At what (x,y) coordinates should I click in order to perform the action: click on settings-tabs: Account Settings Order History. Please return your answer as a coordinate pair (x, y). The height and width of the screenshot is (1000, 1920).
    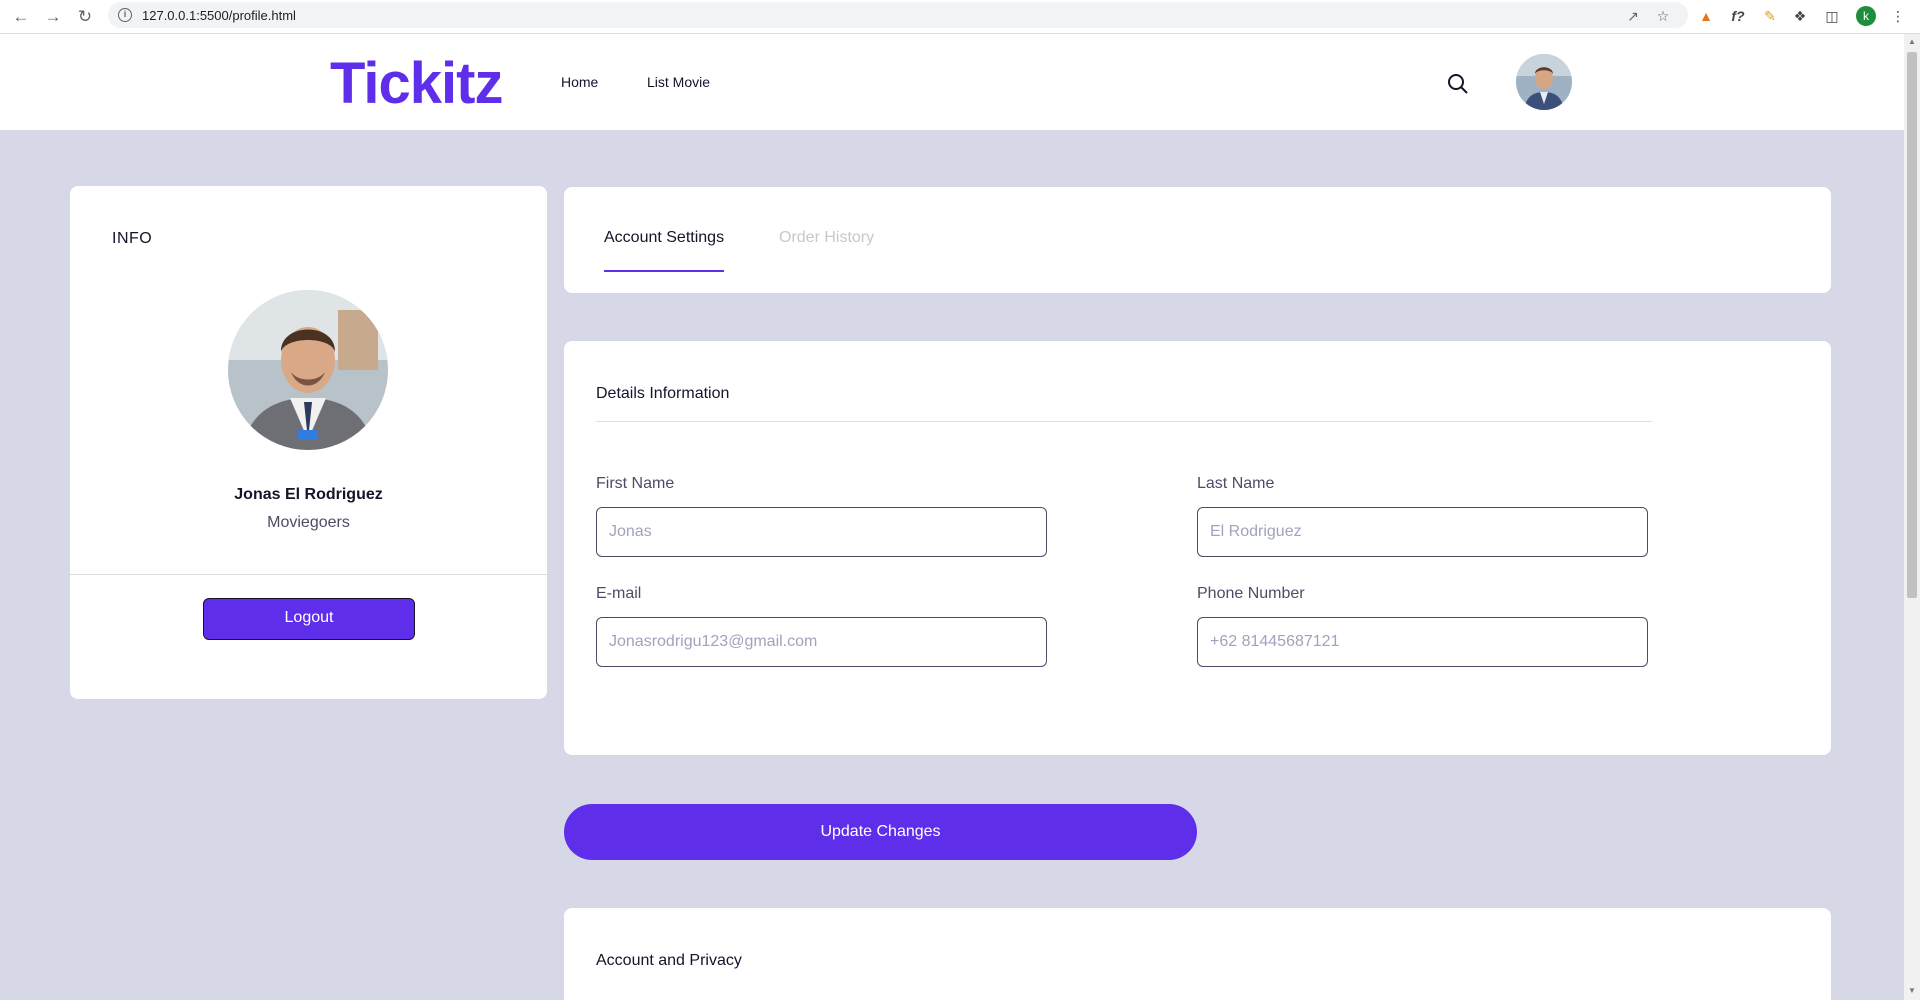
    Looking at the image, I should click on (1197, 240).